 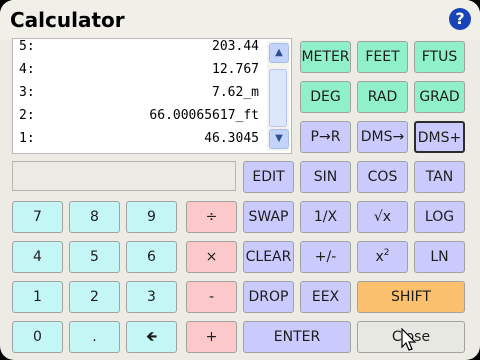 I want to click on plus-button: +, so click(x=211, y=337).